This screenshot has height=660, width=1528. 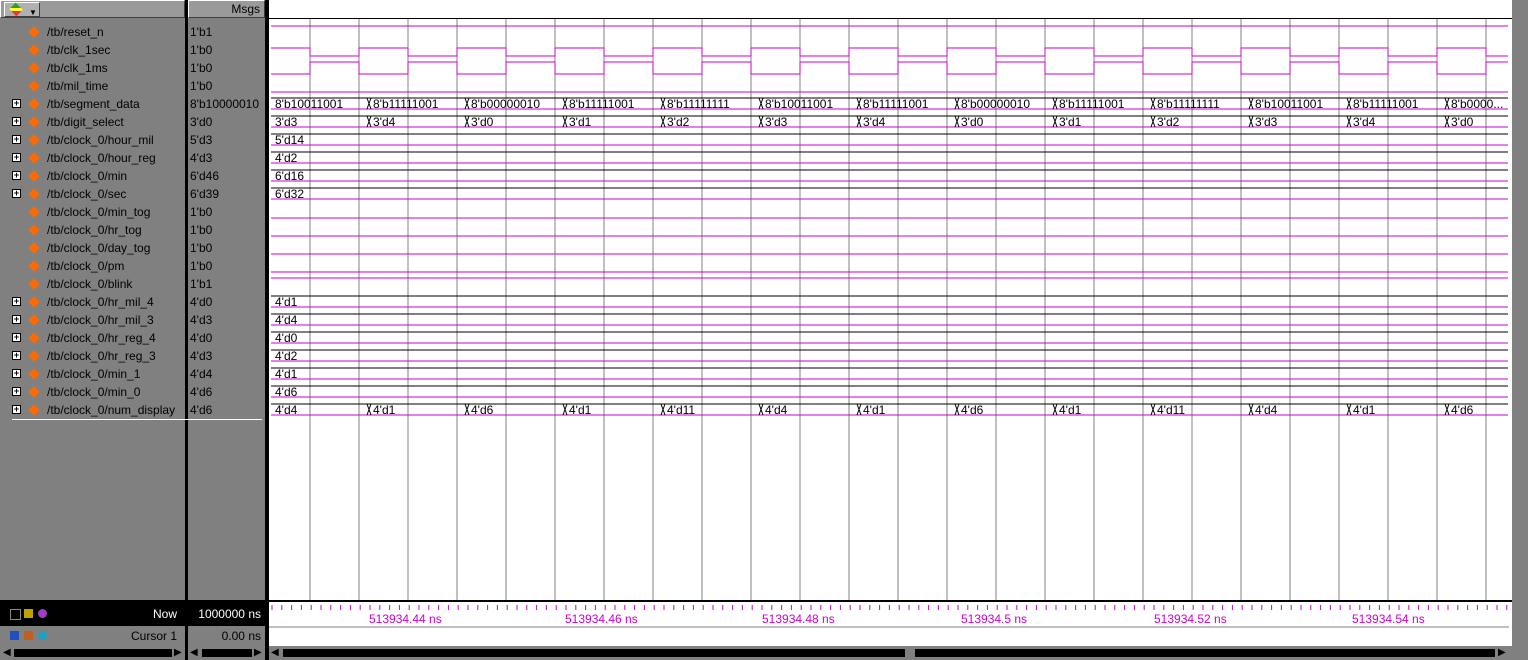 I want to click on signal-name: /tb/clock_0/day_tog, so click(x=98, y=248).